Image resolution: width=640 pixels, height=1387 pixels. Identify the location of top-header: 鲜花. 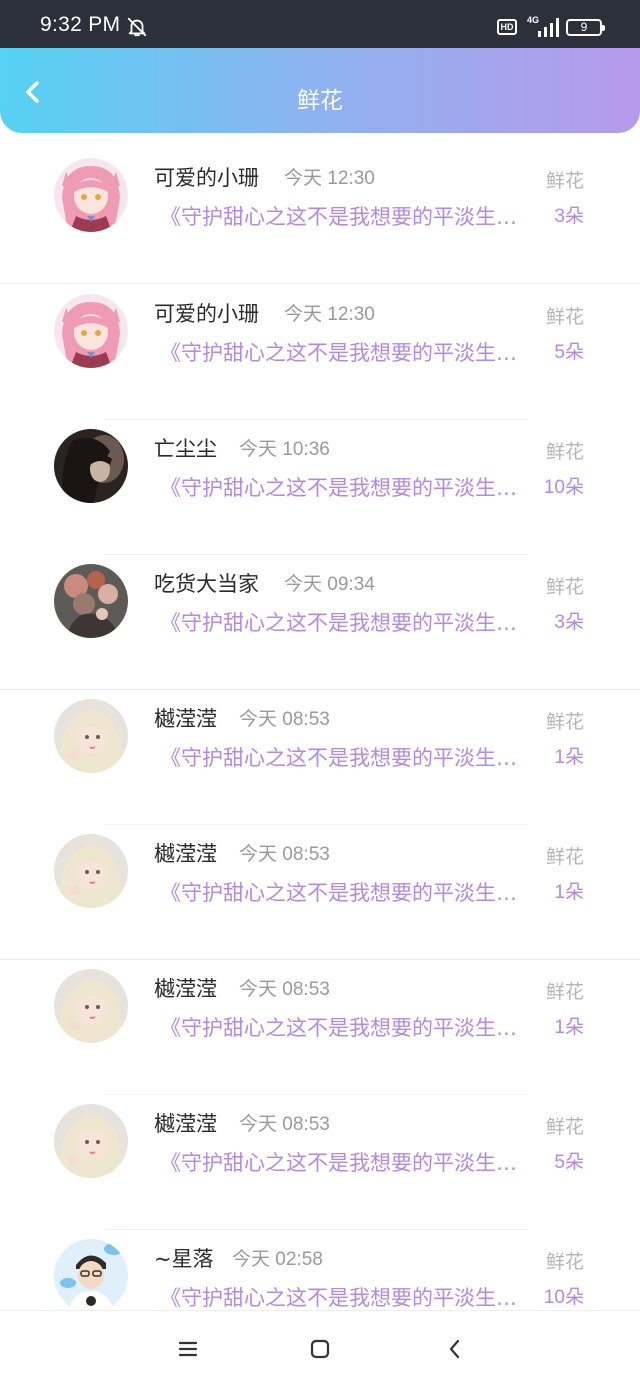
(320, 90).